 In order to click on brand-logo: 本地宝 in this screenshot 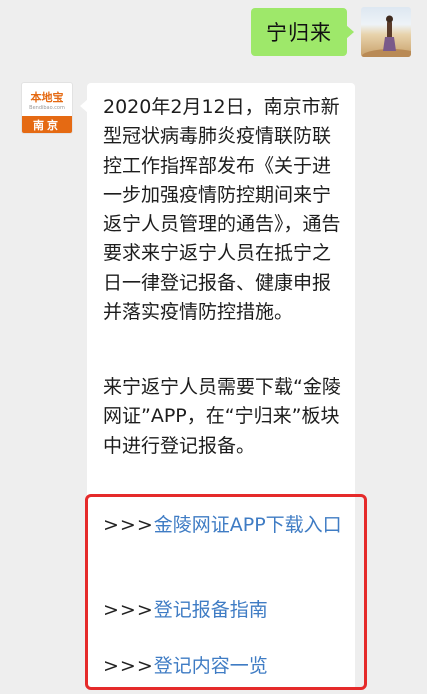, I will do `click(47, 97)`.